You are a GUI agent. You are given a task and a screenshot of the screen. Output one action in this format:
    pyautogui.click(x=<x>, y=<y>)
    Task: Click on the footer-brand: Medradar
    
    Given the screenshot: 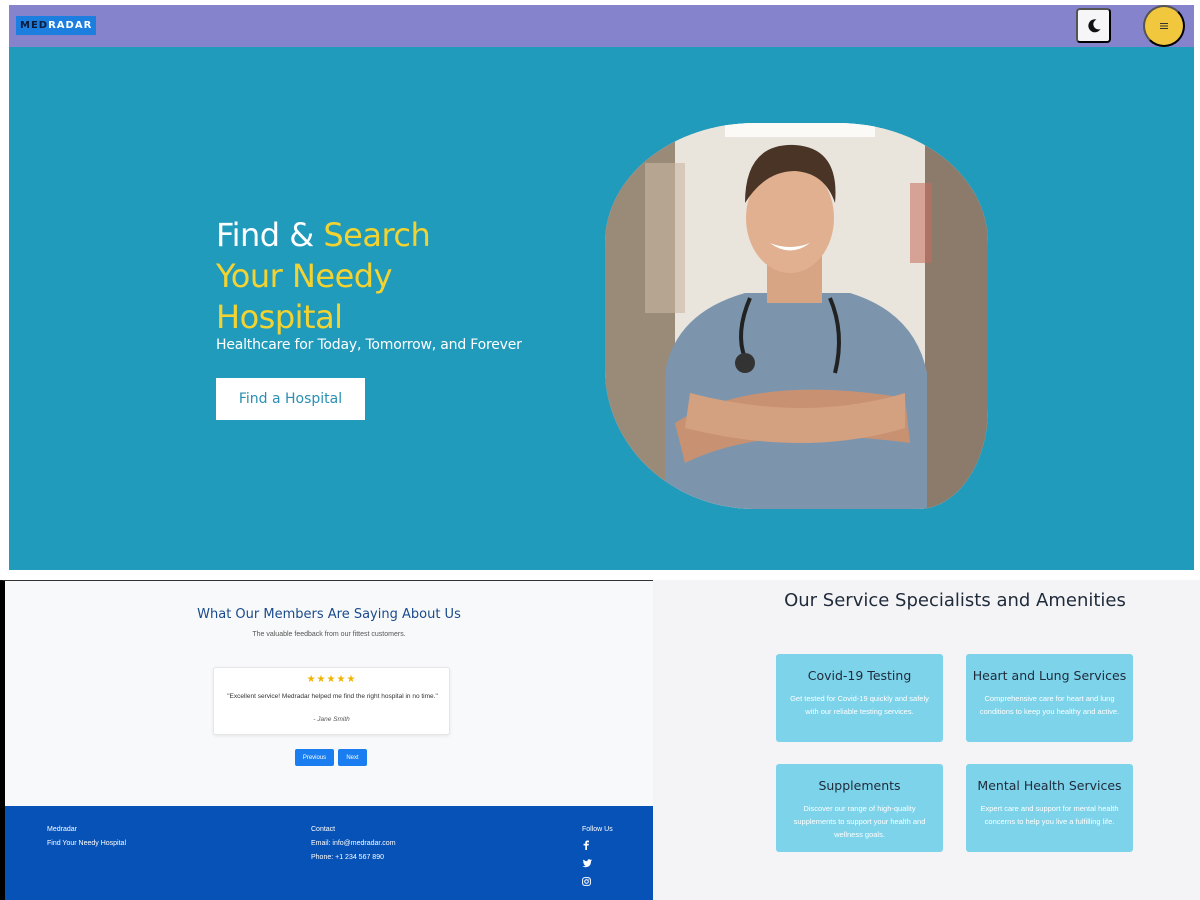 What is the action you would take?
    pyautogui.click(x=62, y=829)
    